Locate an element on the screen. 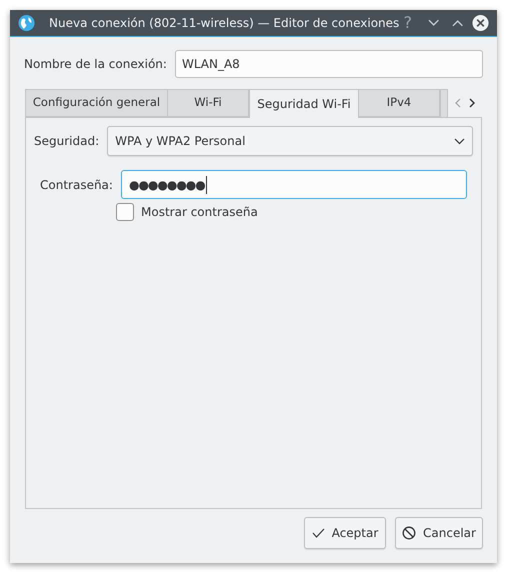 This screenshot has width=514, height=579. tab: Configuración general is located at coordinates (96, 103).